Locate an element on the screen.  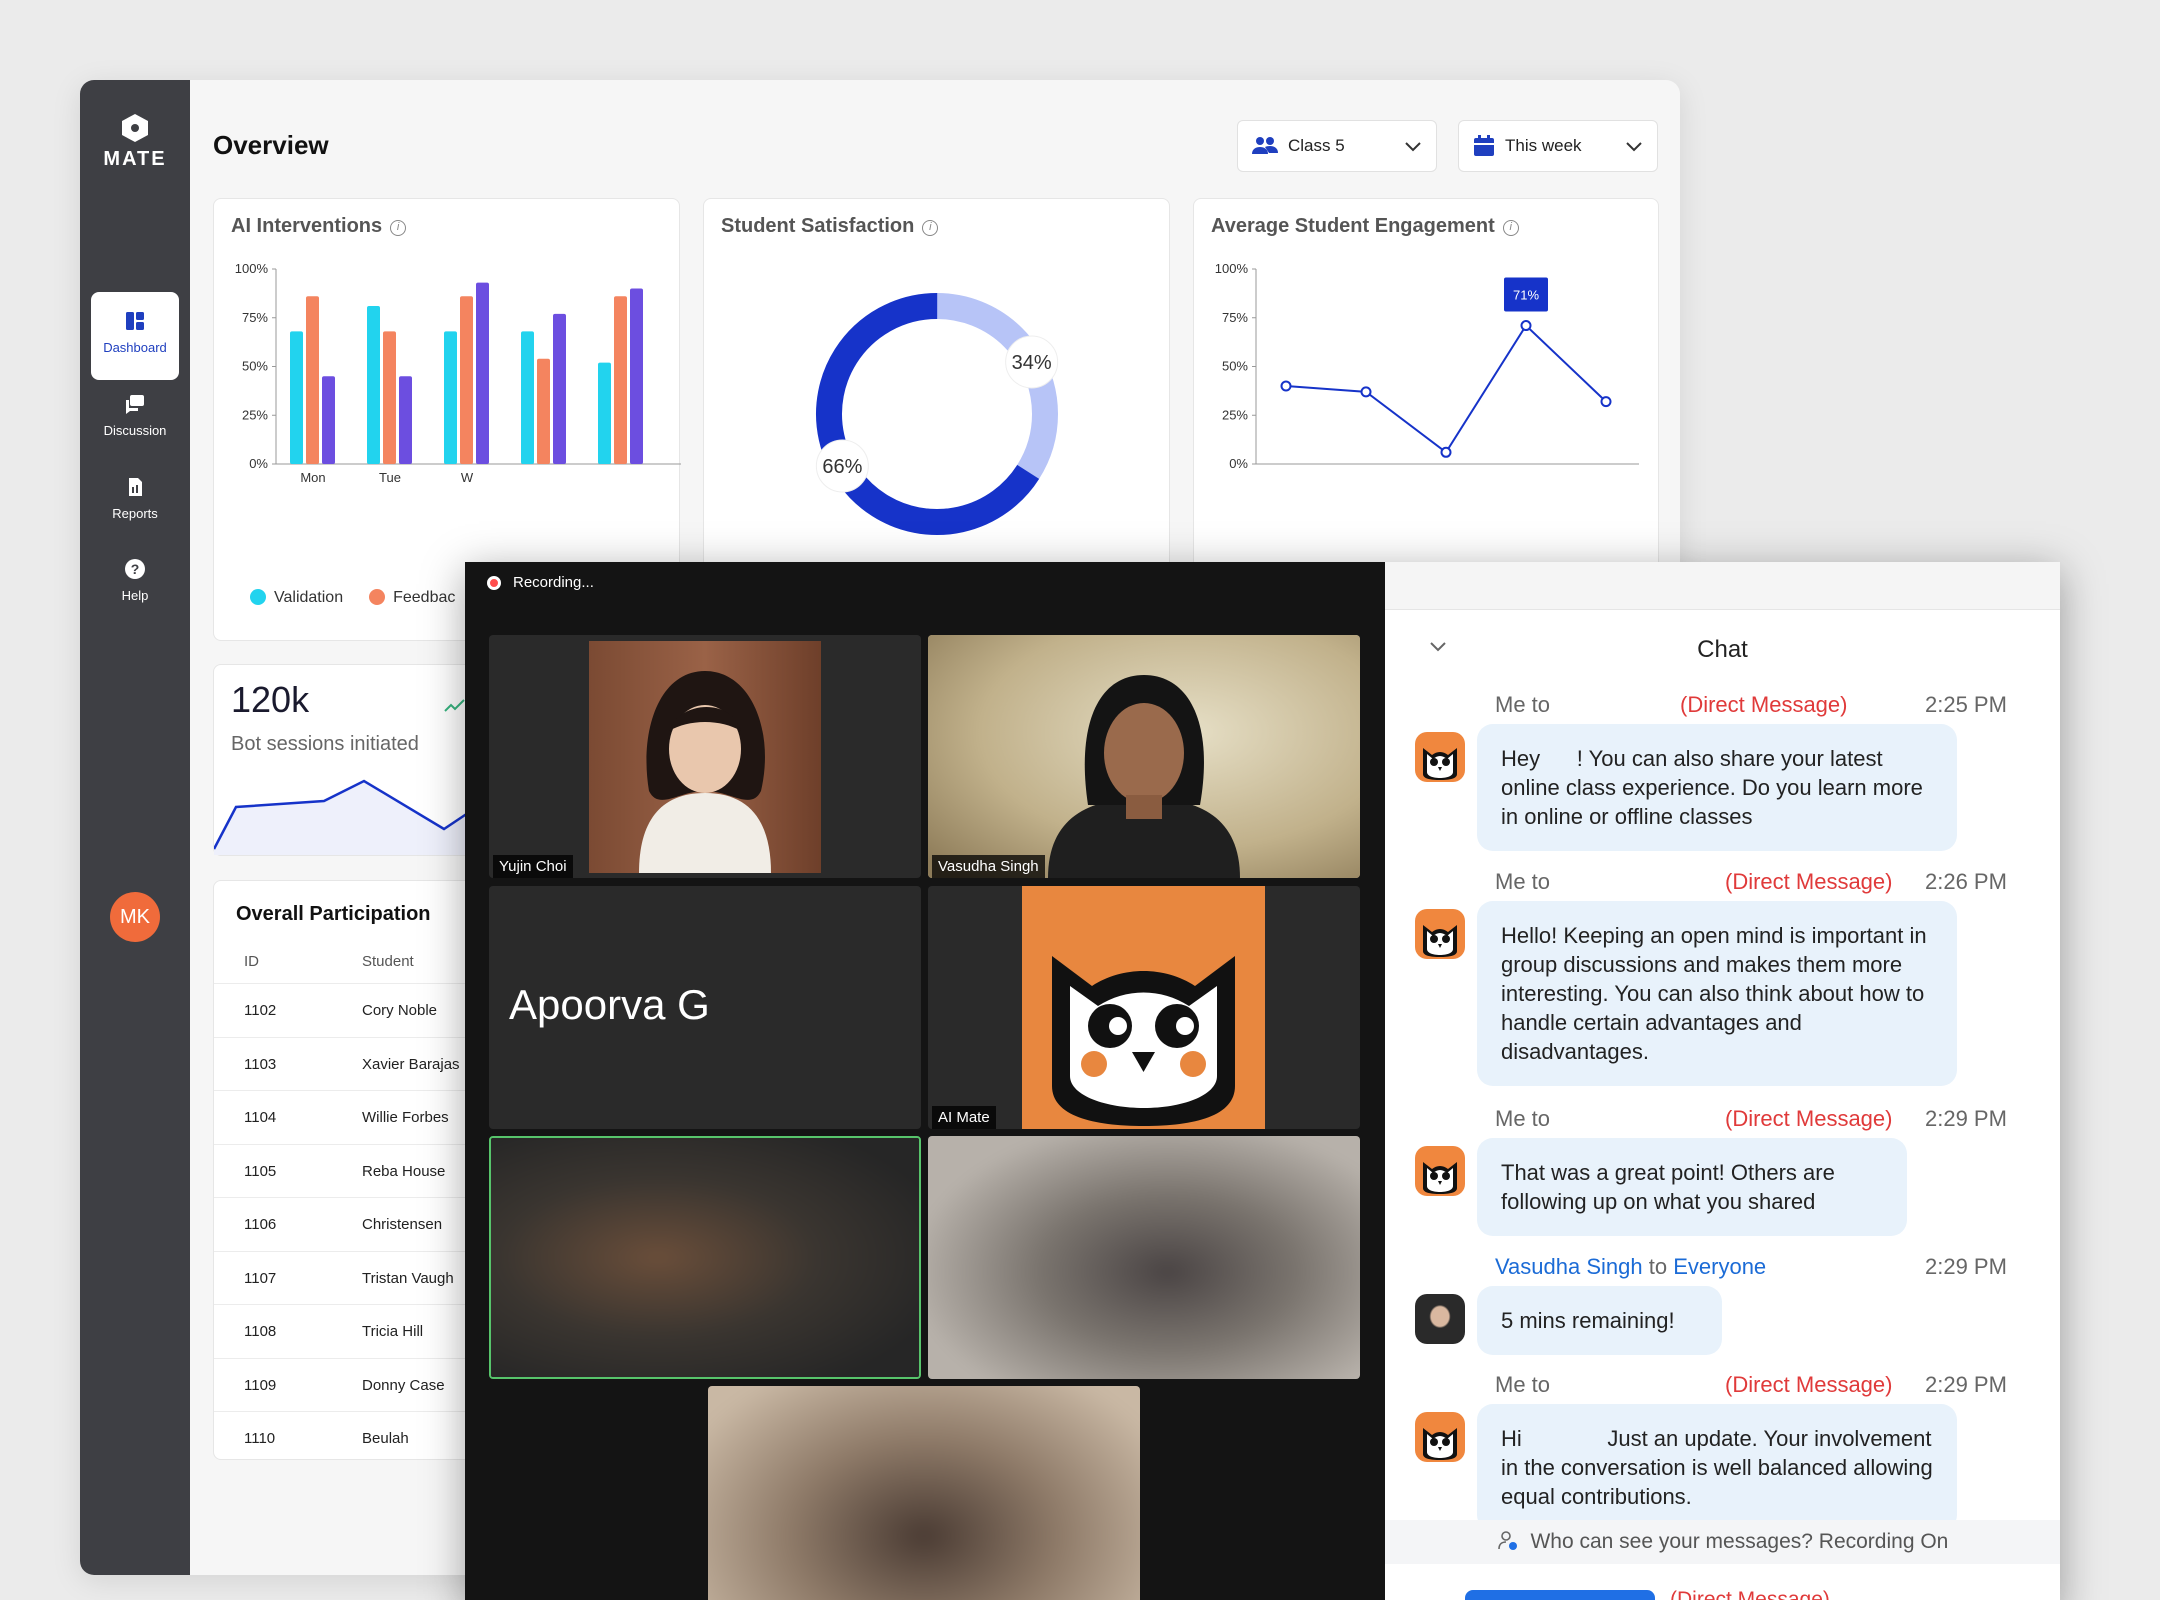
y-tick-label: 50% is located at coordinates (1235, 366).